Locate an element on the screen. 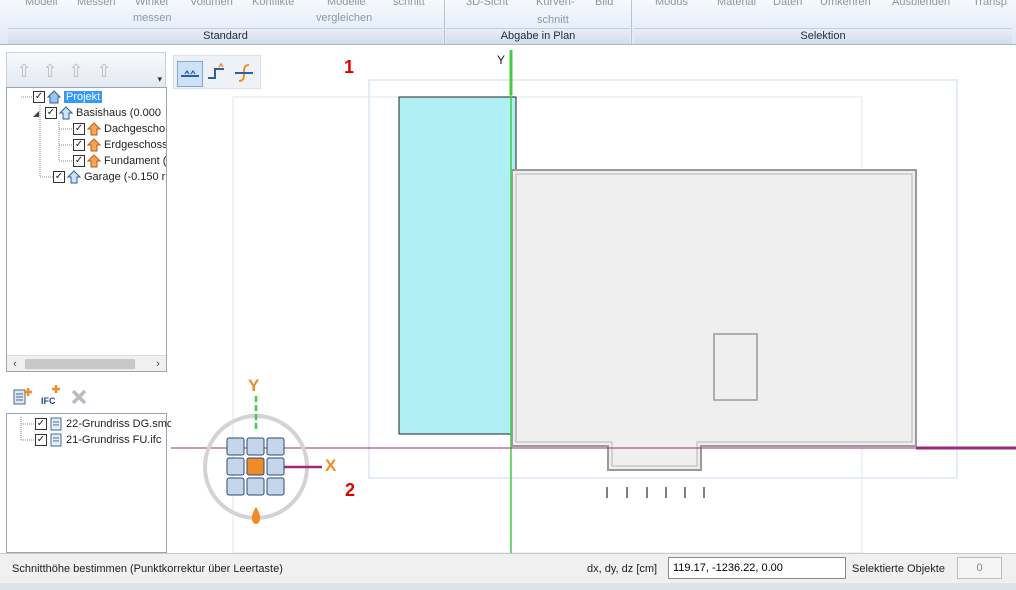  ribbon-button: Modell is located at coordinates (41, 4).